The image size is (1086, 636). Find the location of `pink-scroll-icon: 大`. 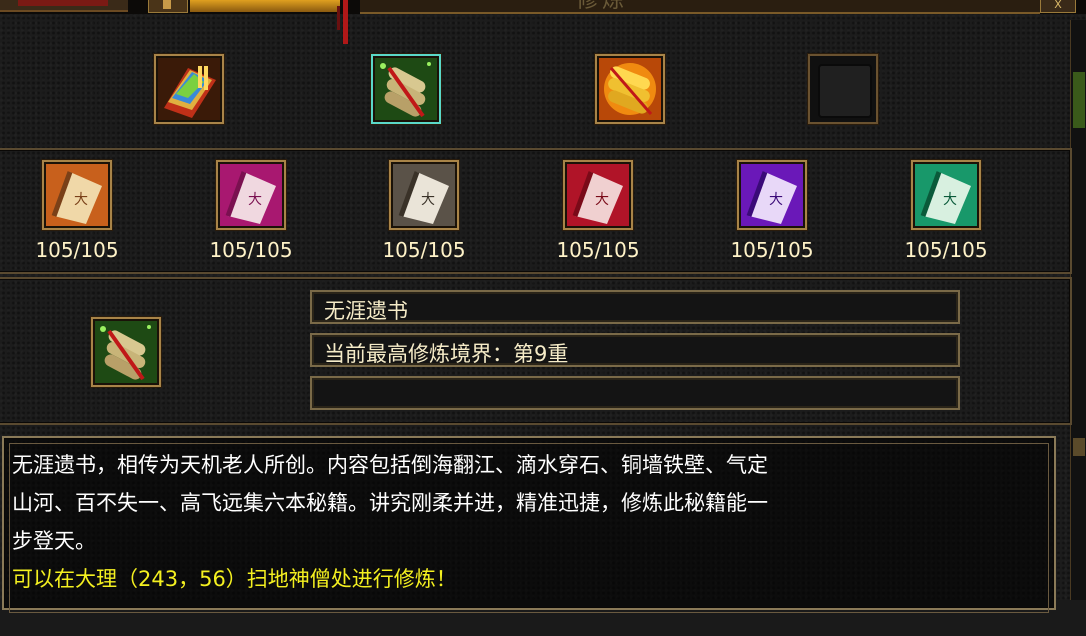

pink-scroll-icon: 大 is located at coordinates (251, 195).